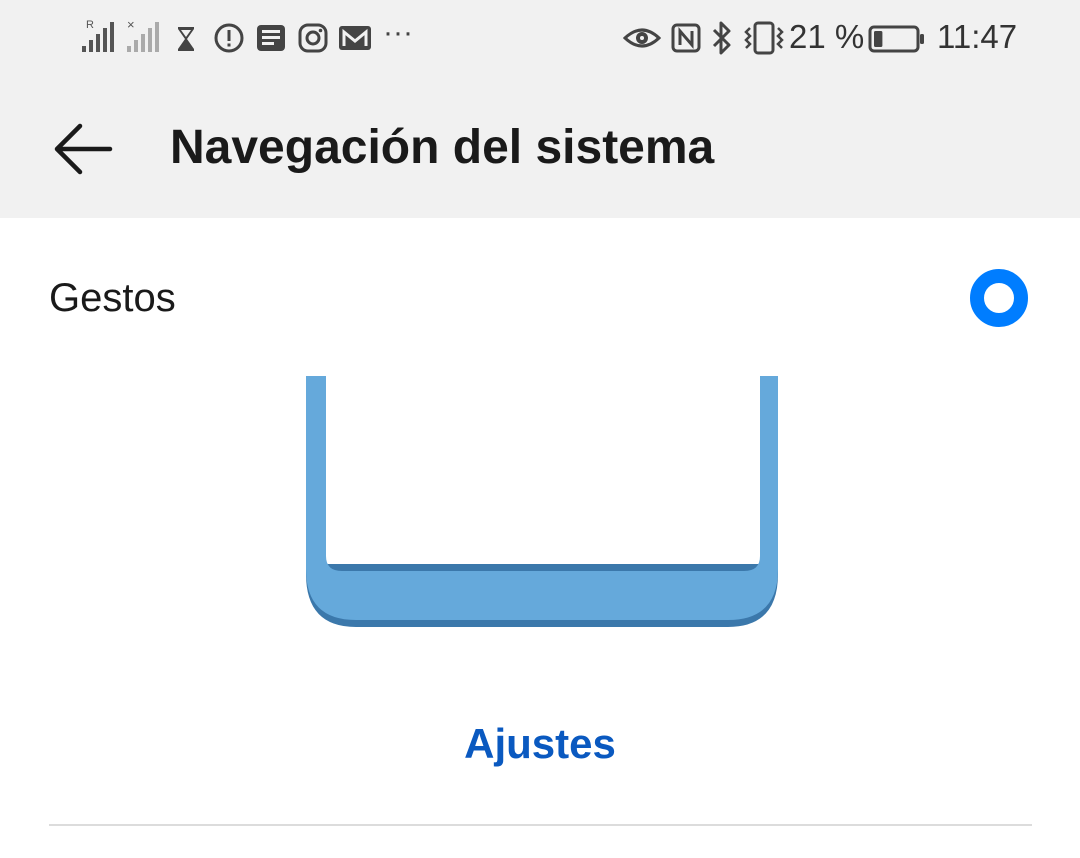 This screenshot has height=858, width=1080. I want to click on radio-button-selected, so click(999, 298).